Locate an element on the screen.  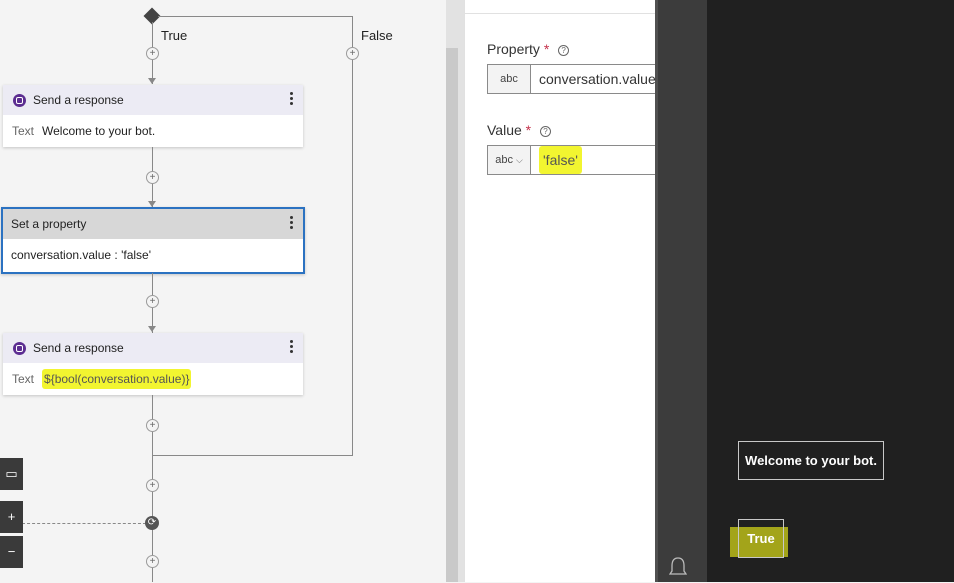
value-type-selector: abc ⌵ is located at coordinates (509, 160).